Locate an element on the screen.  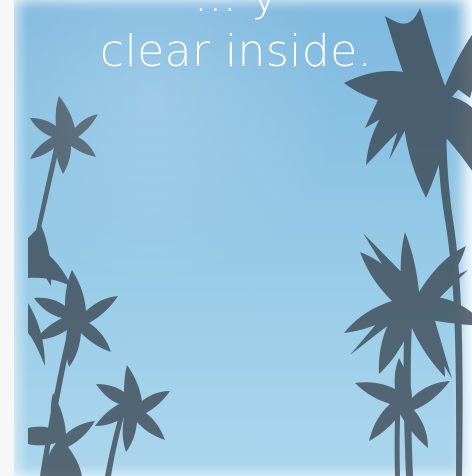
caption-line-one: ... y is located at coordinates (236, 12).